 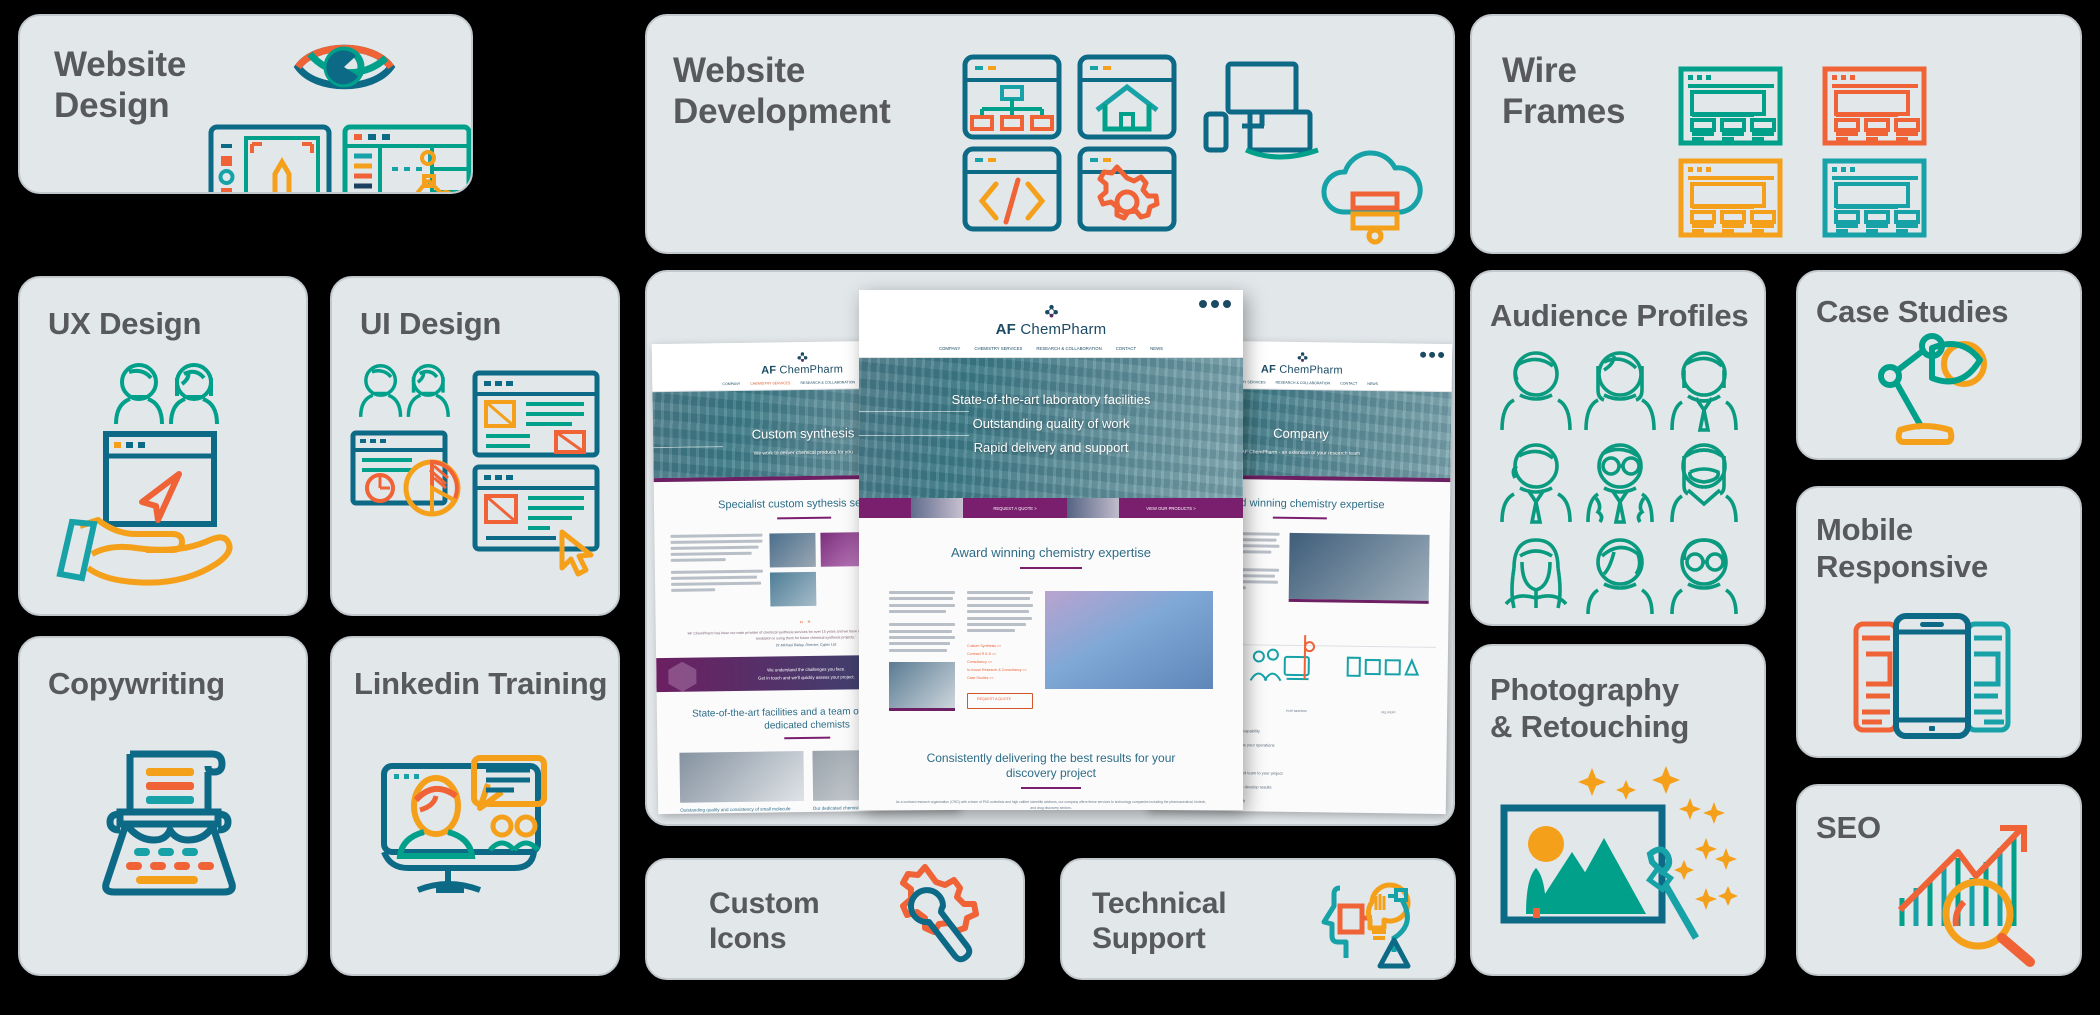 I want to click on link-inhouse-research: In-house Research & Consultancy >>, so click(x=1000, y=671).